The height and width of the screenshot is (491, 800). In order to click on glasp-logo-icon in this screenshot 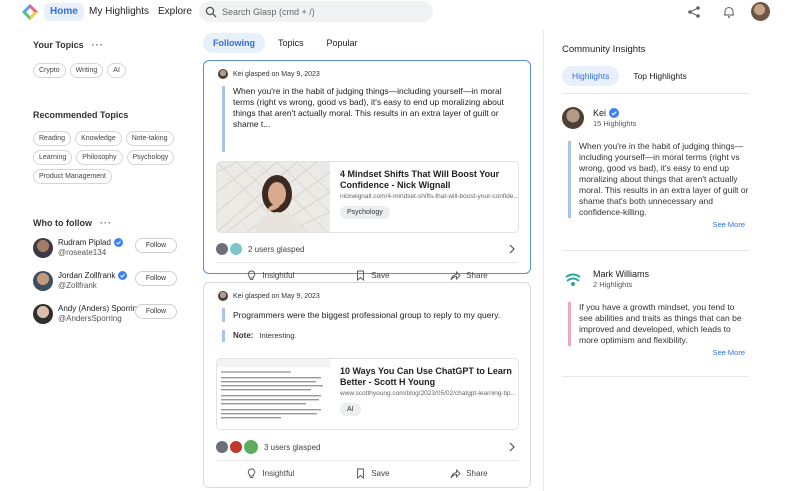, I will do `click(30, 12)`.